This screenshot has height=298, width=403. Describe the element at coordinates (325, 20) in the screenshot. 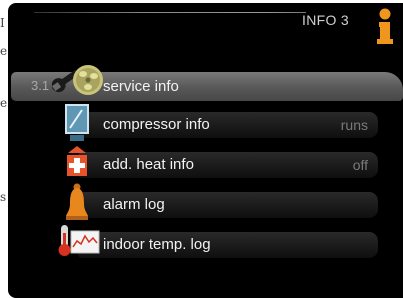

I see `menu-title: INFO 3` at that location.